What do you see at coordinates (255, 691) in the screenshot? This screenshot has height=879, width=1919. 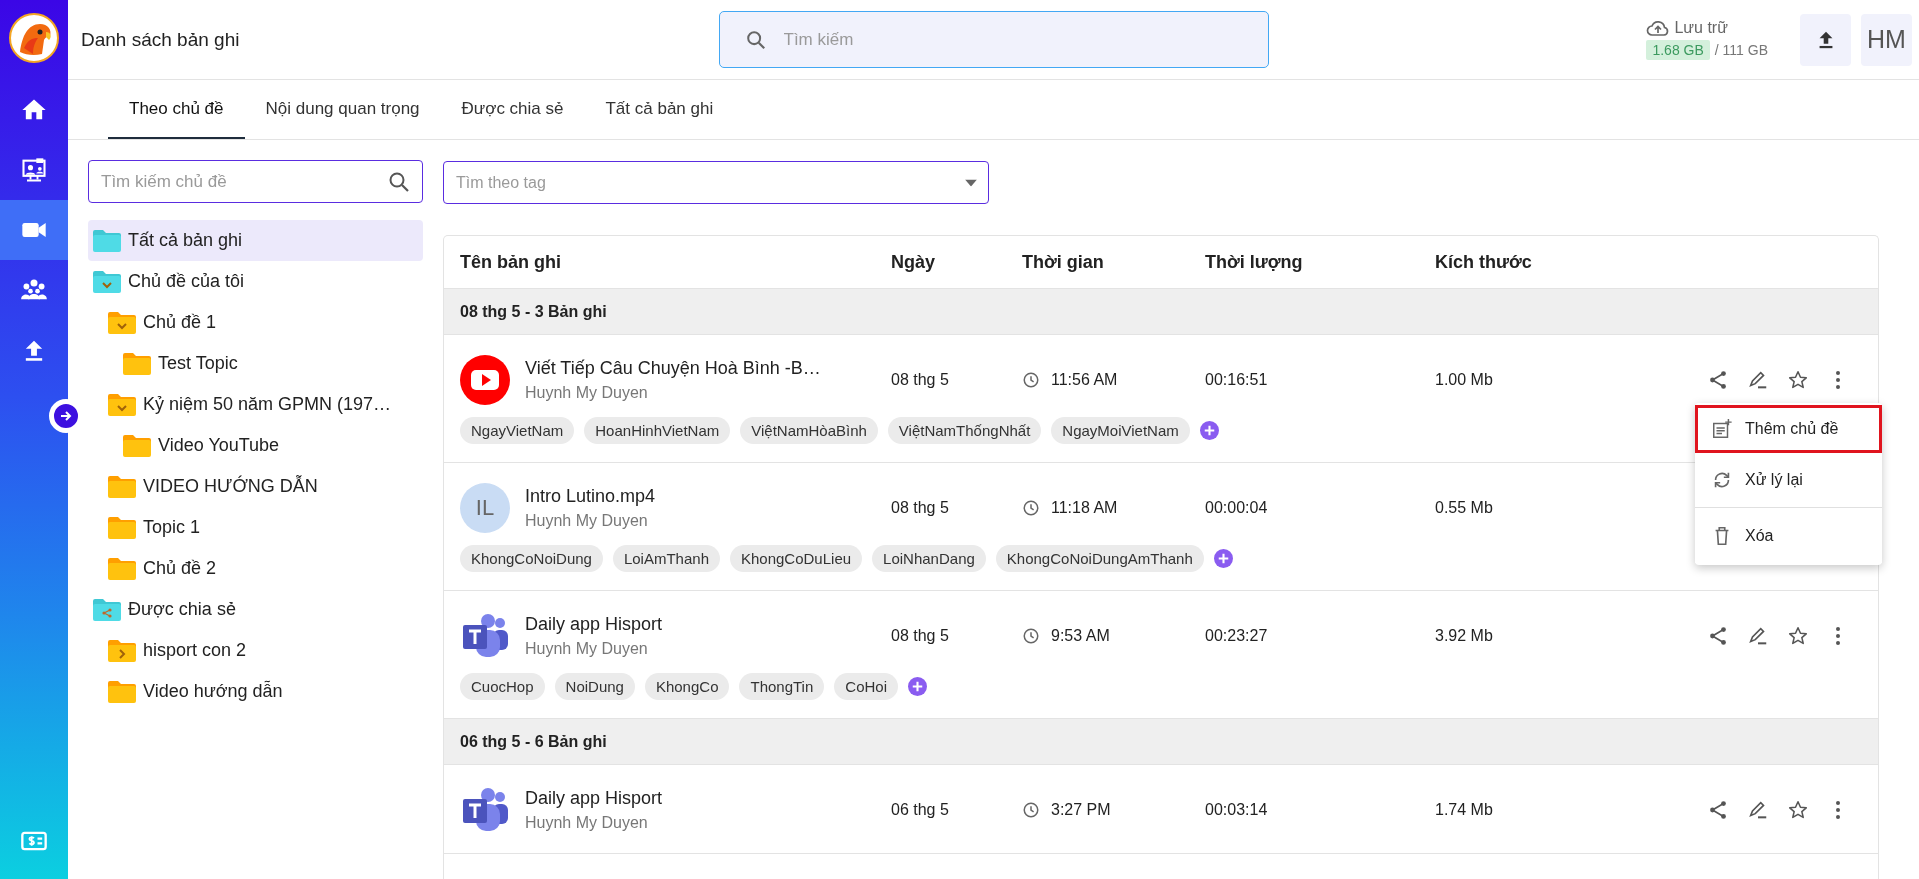 I see `tree-item: Video hướng dẫn` at bounding box center [255, 691].